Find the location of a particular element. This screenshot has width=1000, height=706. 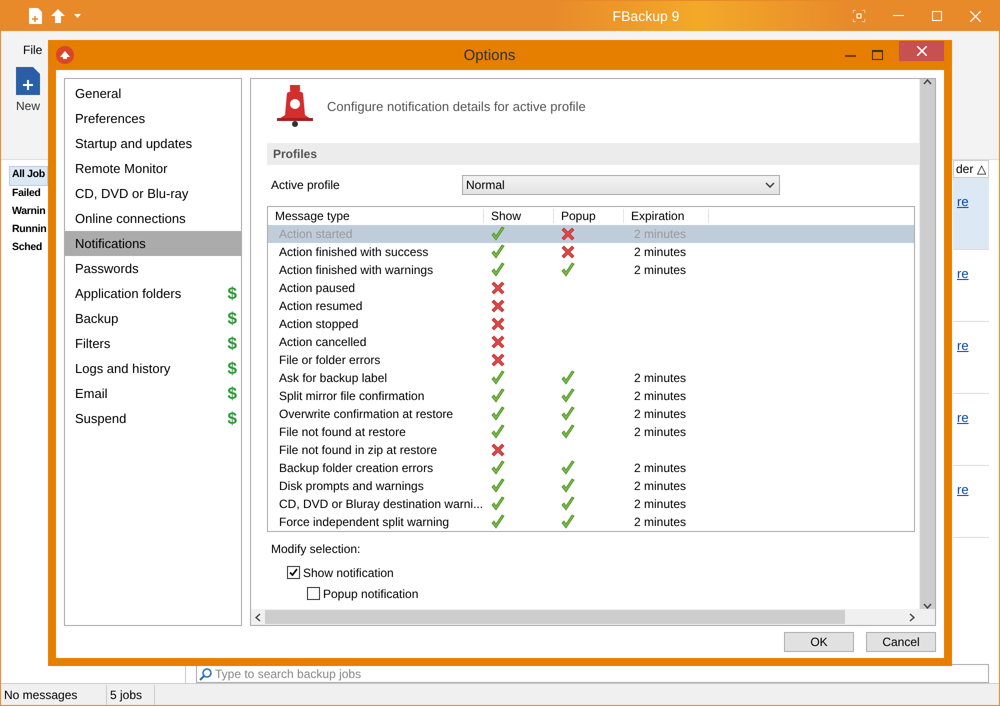

column-header: Show is located at coordinates (519, 216).